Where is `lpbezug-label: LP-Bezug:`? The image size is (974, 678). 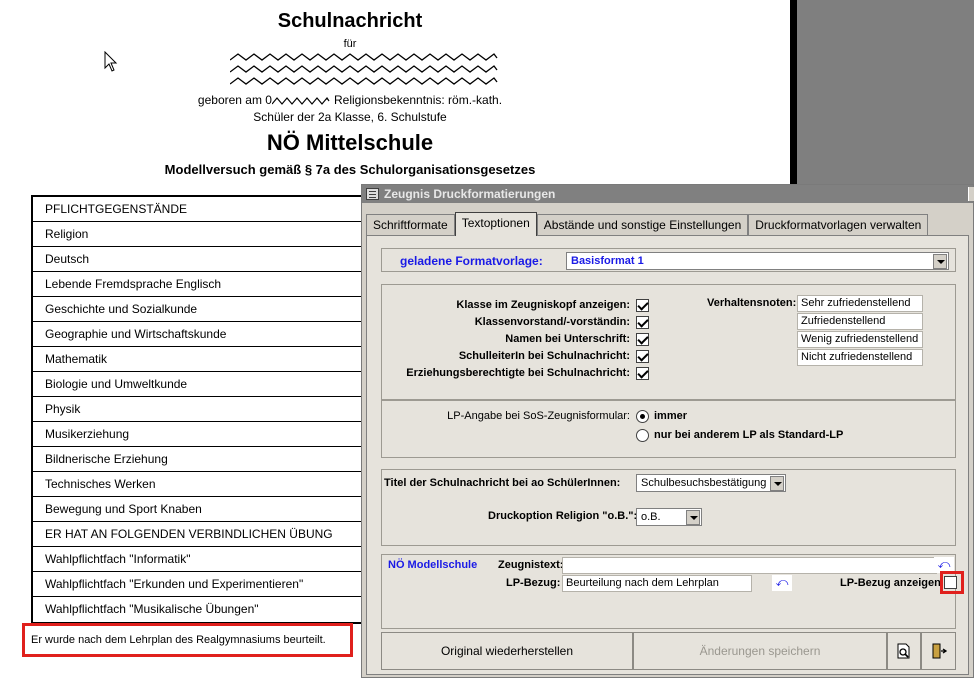 lpbezug-label: LP-Bezug: is located at coordinates (533, 583).